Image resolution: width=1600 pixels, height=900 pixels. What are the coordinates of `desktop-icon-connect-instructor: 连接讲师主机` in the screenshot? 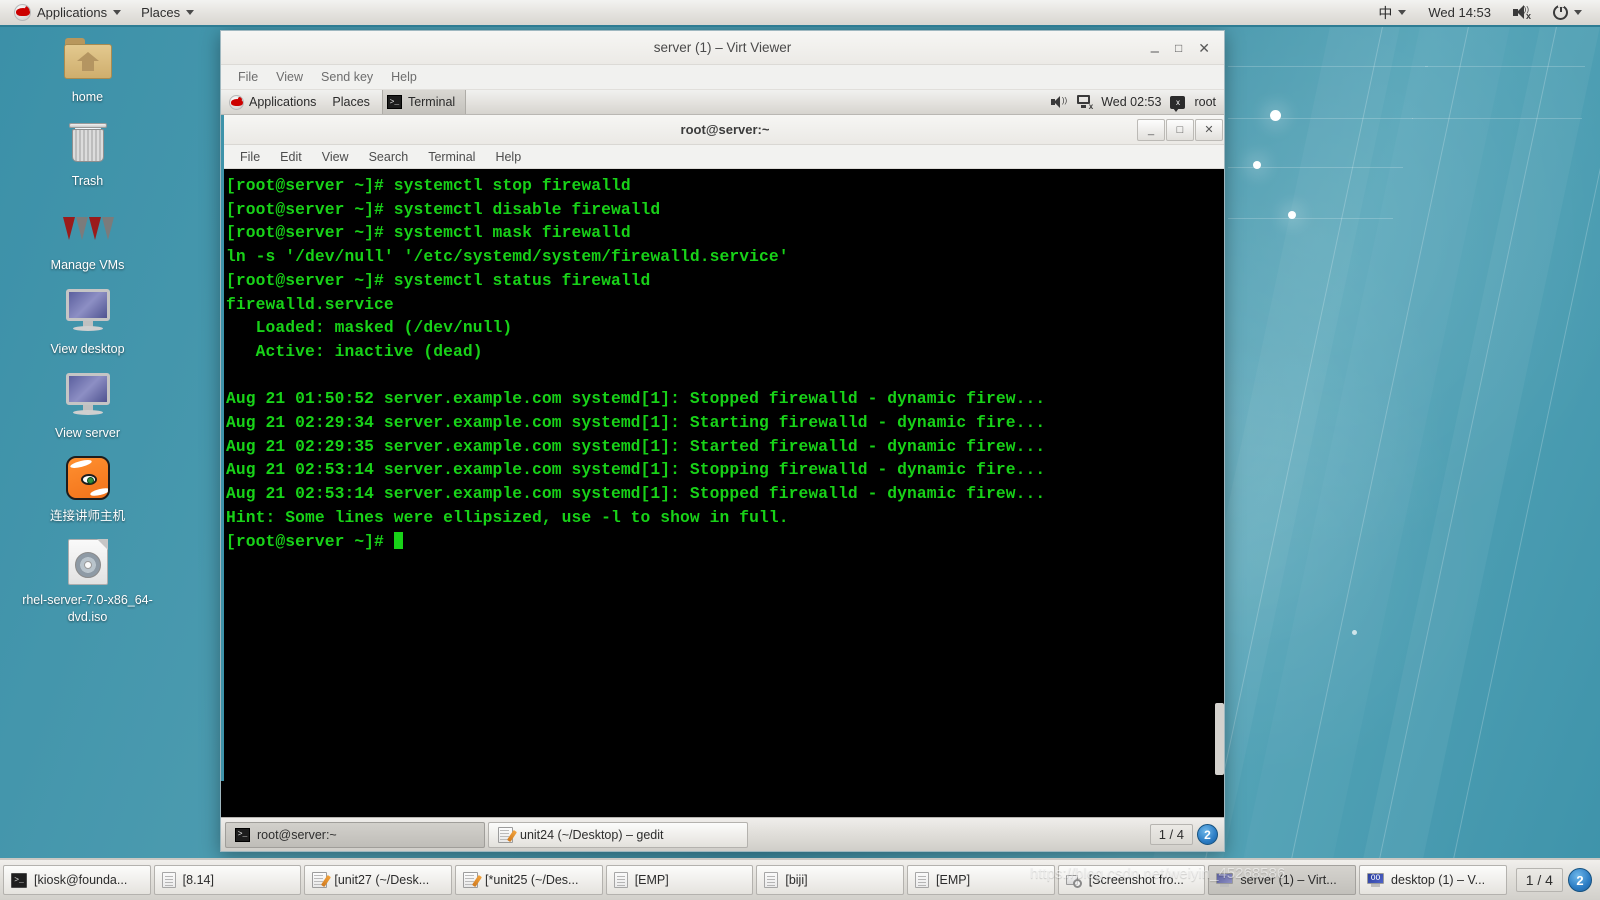 It's located at (87, 489).